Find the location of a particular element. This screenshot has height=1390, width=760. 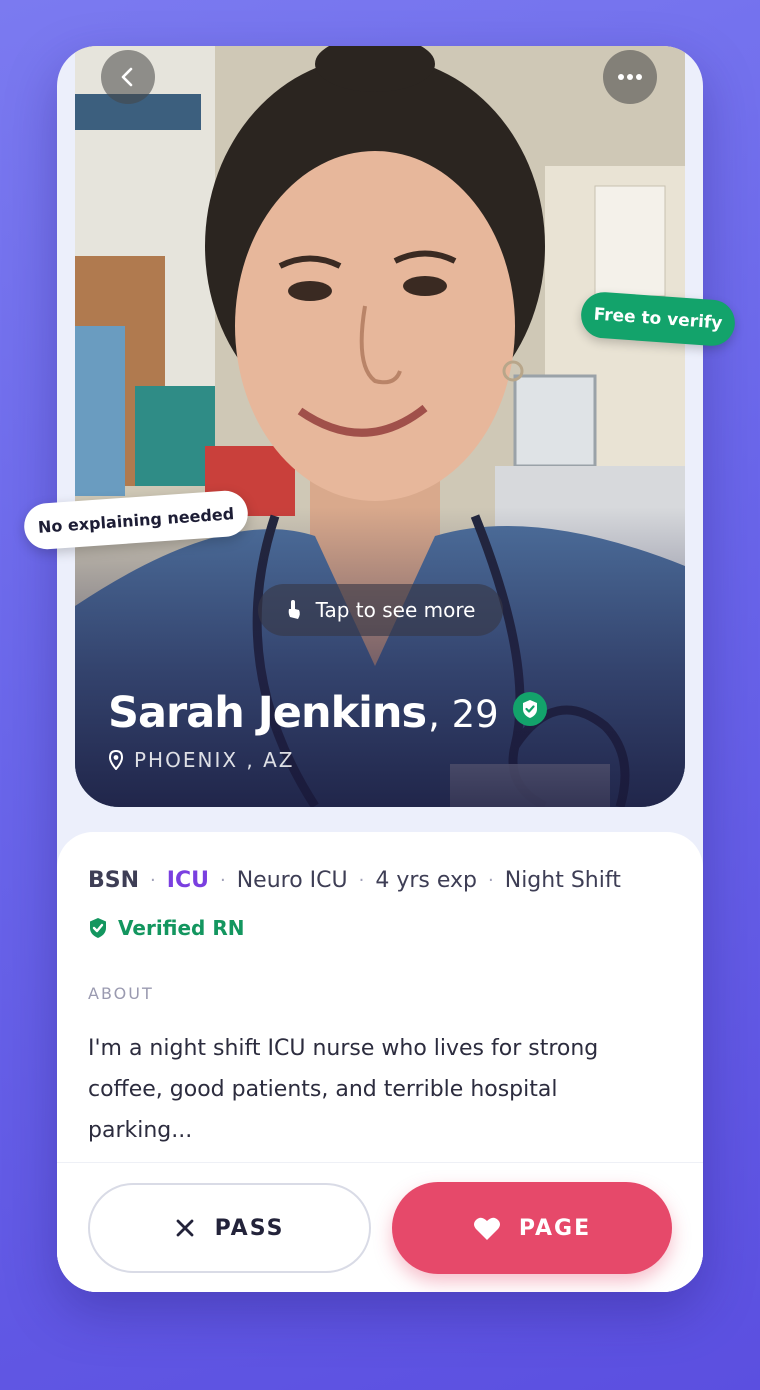

page-label: PAGE is located at coordinates (555, 1228).